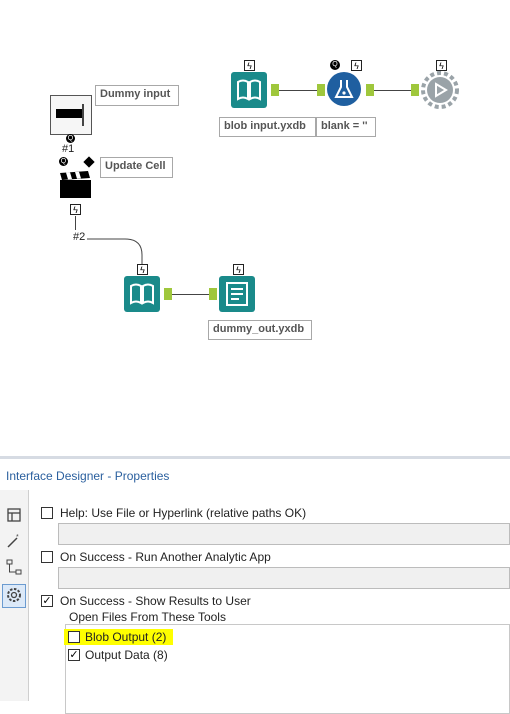 This screenshot has width=510, height=714. Describe the element at coordinates (79, 237) in the screenshot. I see `tool-number-2: #2` at that location.